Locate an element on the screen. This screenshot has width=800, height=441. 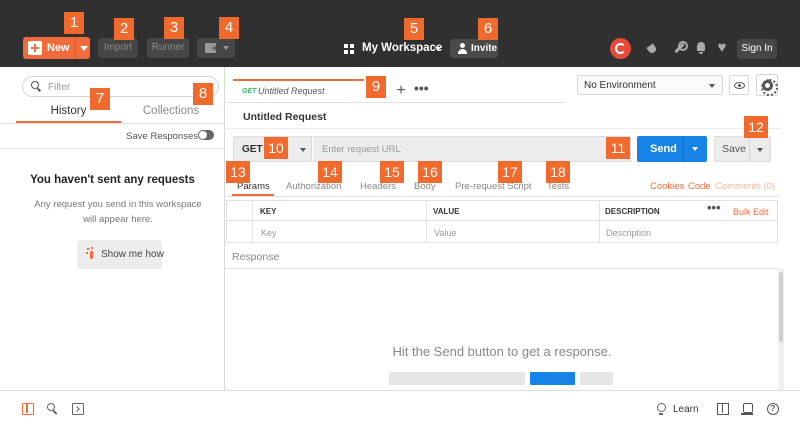
key-input: Key is located at coordinates (269, 233).